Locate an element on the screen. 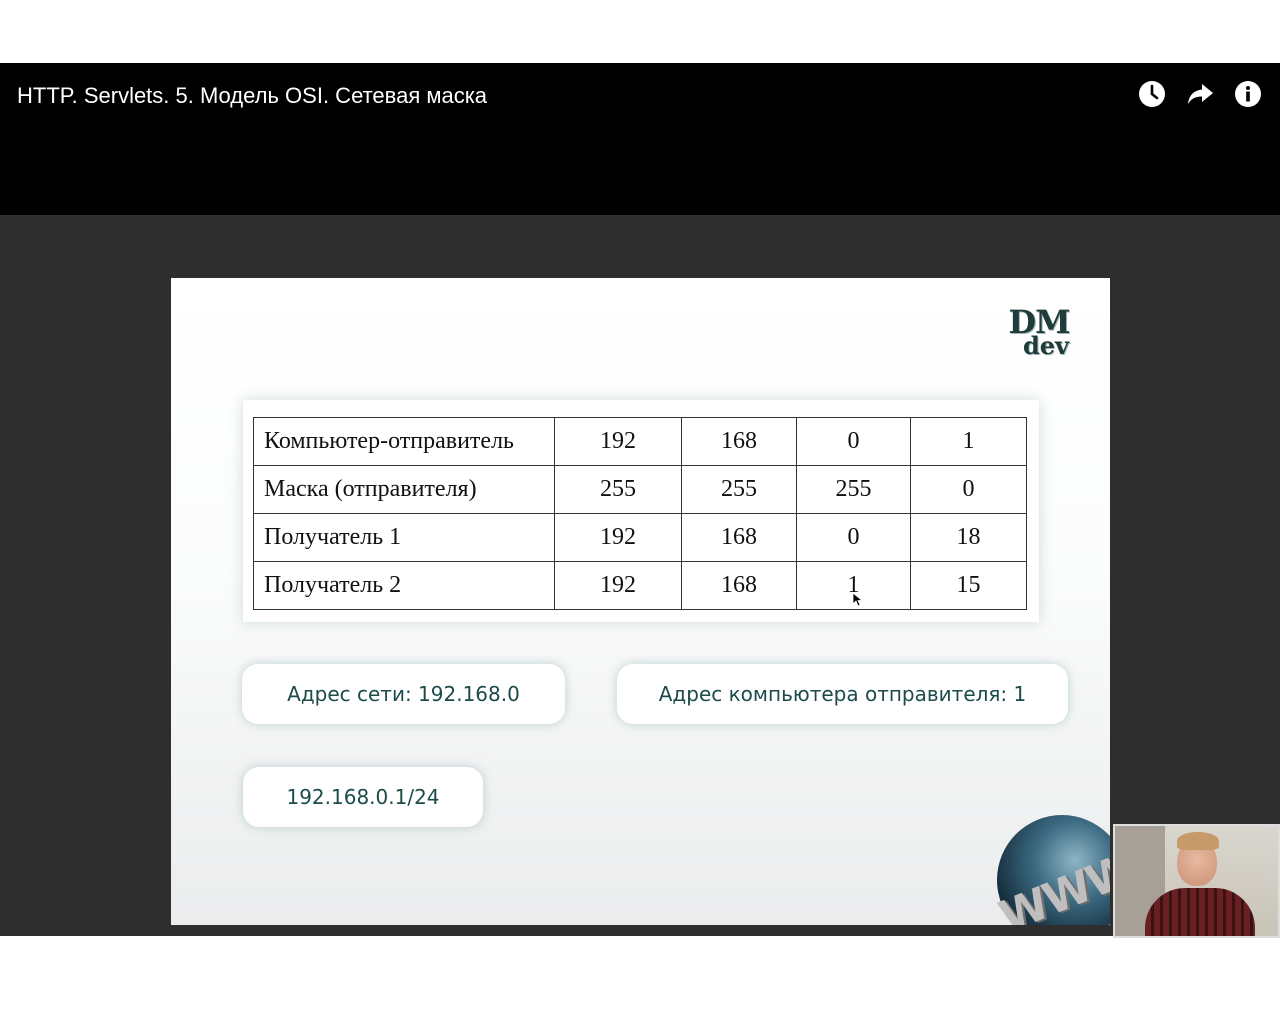  host-address-badge: Адрес компьютера отправителя: 1 is located at coordinates (842, 694).